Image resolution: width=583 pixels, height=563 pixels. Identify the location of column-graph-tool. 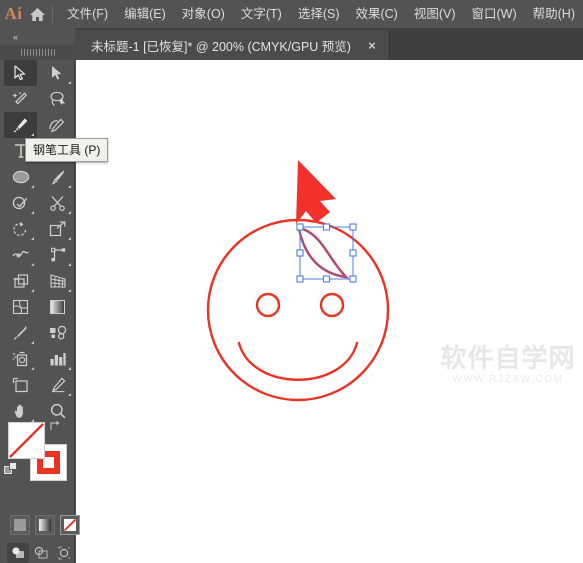
(57, 359).